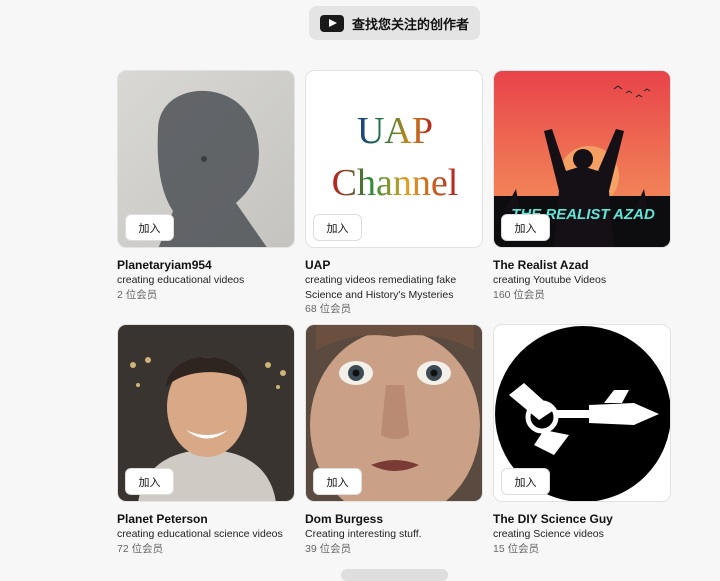 This screenshot has width=720, height=581. Describe the element at coordinates (548, 534) in the screenshot. I see `creator-description: creating Science videos` at that location.